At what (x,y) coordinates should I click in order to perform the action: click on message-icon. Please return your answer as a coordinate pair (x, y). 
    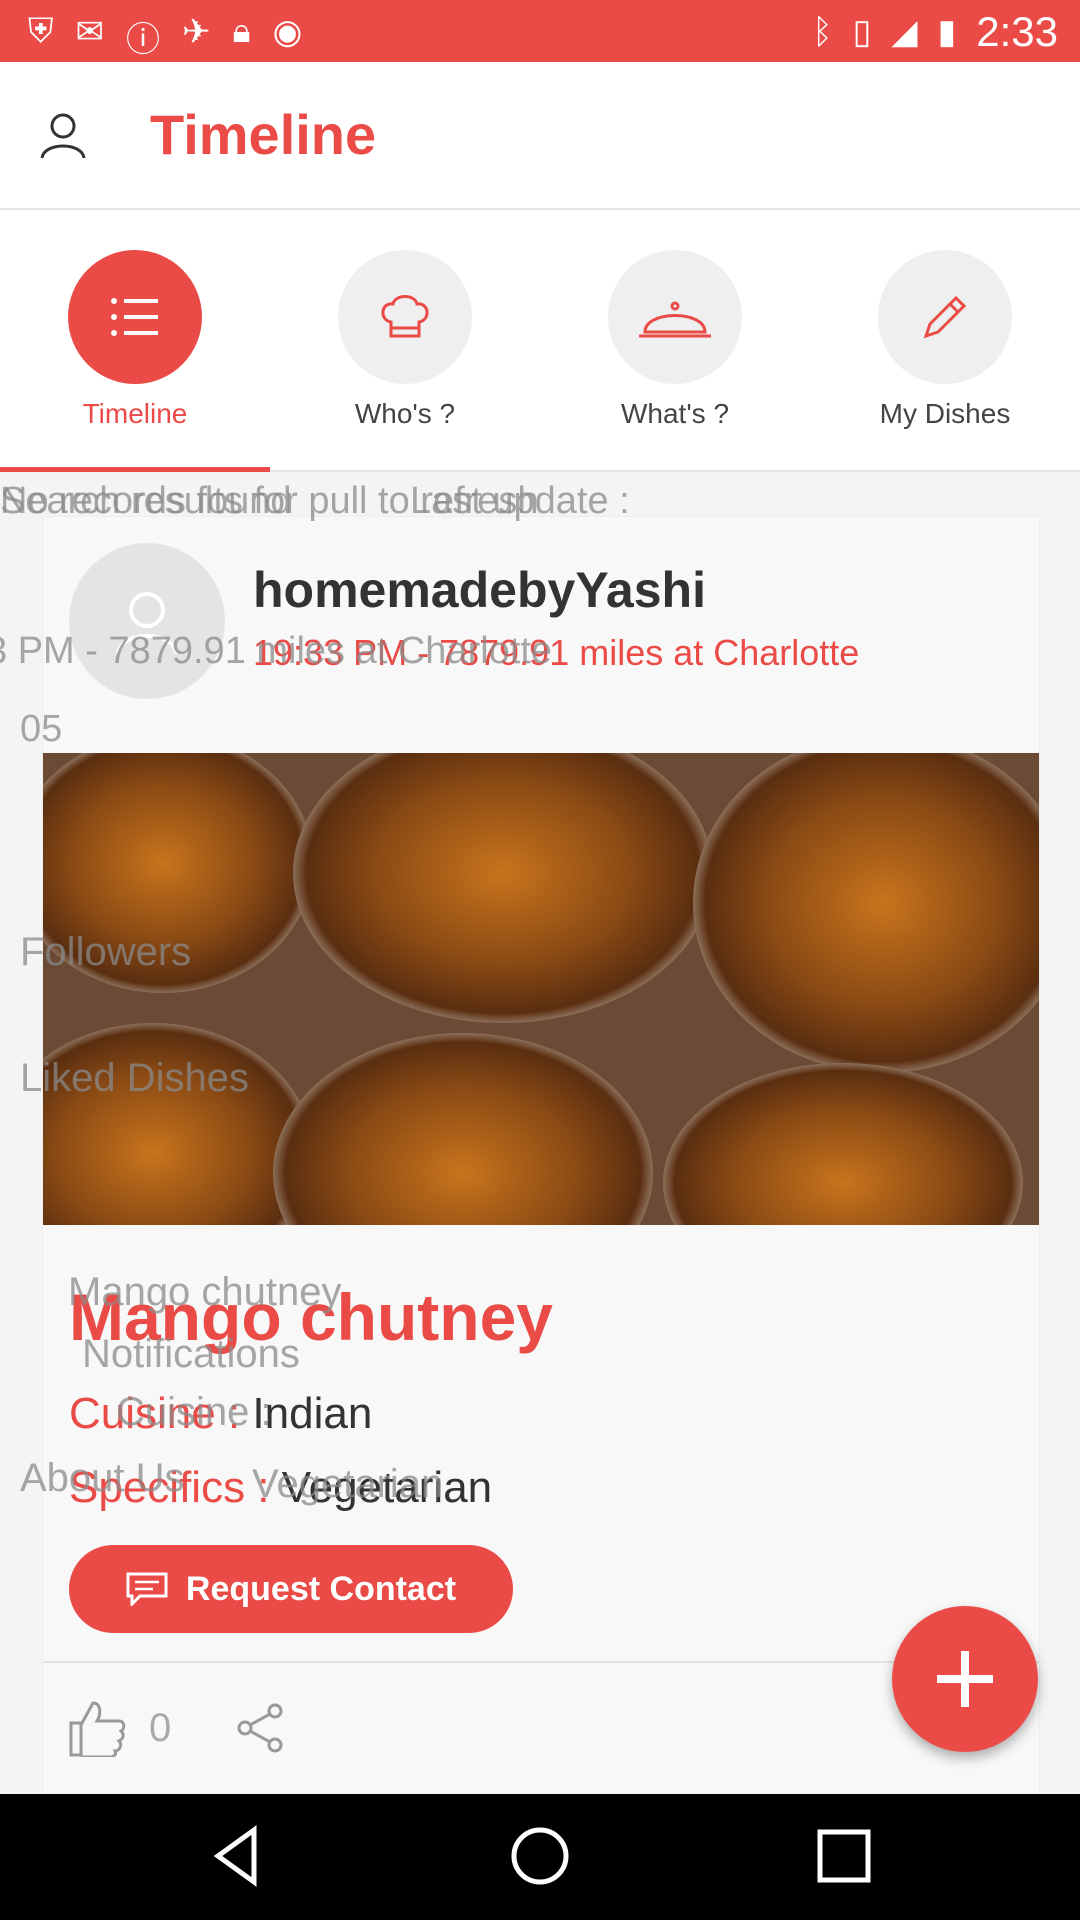
    Looking at the image, I should click on (147, 1589).